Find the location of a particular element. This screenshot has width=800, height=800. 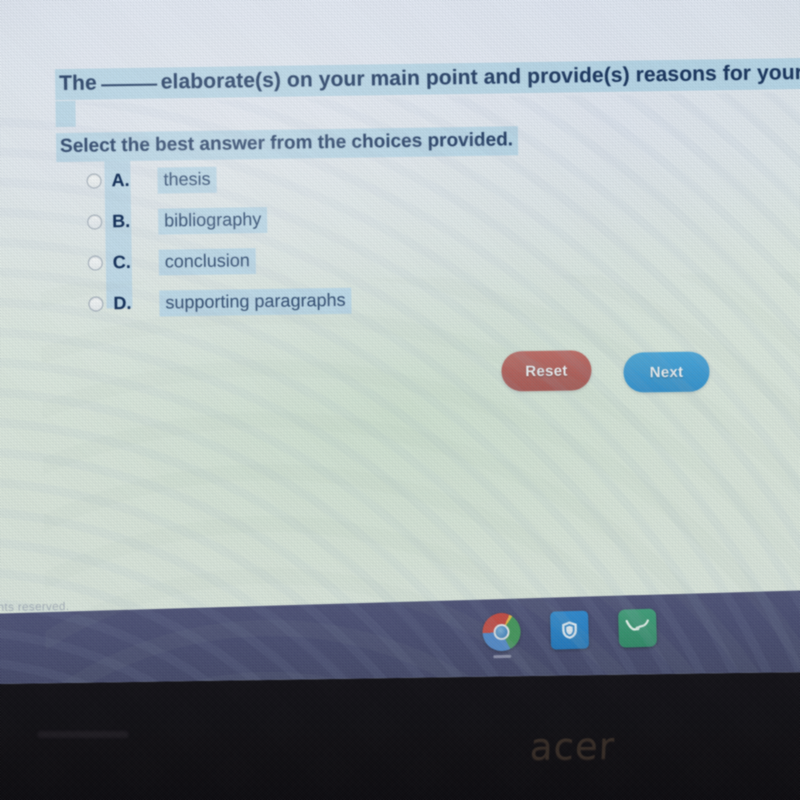

choice-text-b: bibliography is located at coordinates (213, 220).